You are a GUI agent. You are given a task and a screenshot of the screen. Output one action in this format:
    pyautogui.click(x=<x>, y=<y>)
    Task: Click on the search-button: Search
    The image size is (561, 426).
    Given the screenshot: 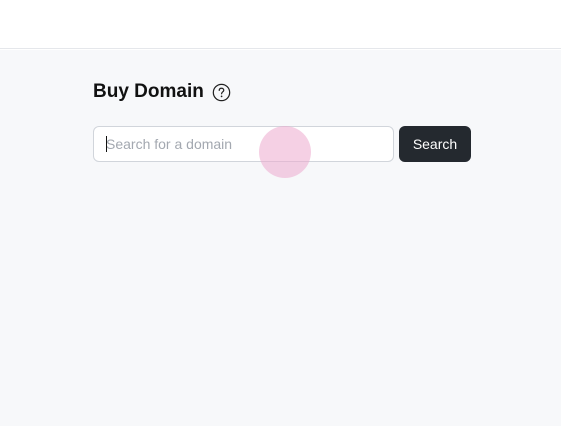 What is the action you would take?
    pyautogui.click(x=435, y=144)
    